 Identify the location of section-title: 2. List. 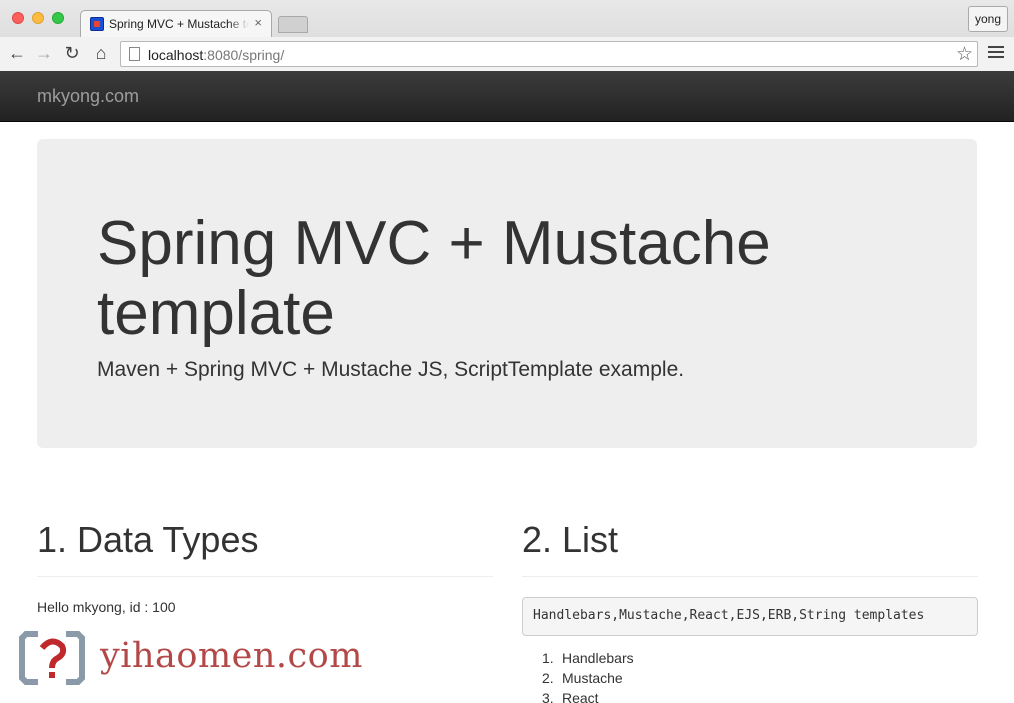
(570, 539).